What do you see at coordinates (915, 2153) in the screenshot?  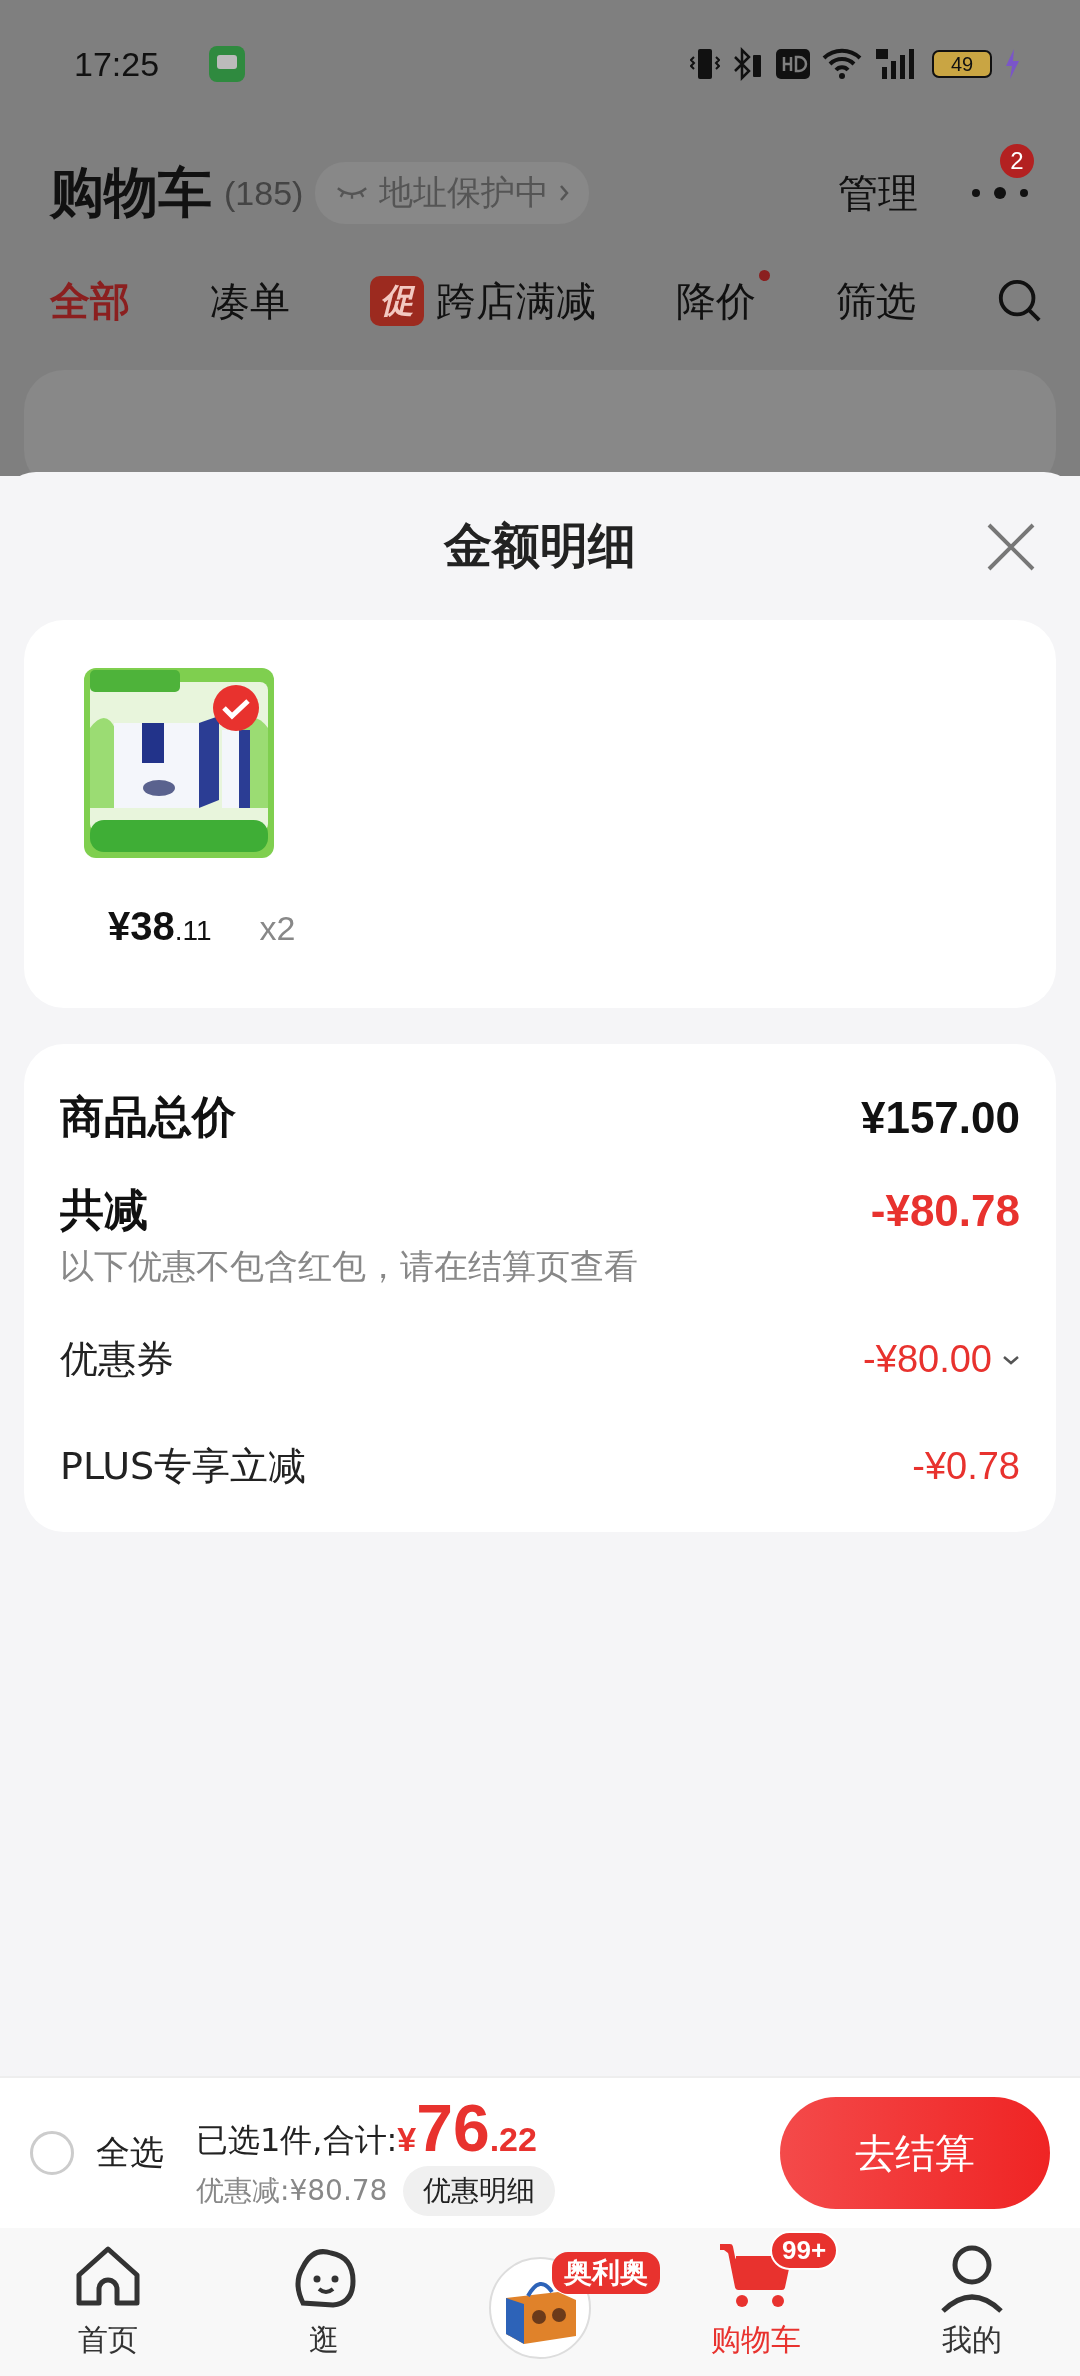 I see `checkout-button: 去结算` at bounding box center [915, 2153].